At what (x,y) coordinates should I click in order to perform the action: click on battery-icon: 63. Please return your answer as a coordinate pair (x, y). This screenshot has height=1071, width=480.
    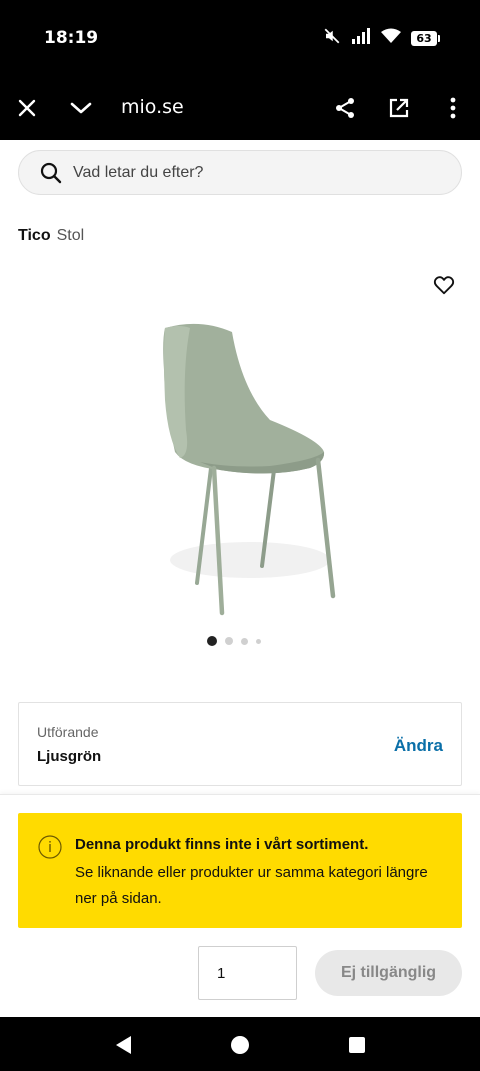
    Looking at the image, I should click on (425, 38).